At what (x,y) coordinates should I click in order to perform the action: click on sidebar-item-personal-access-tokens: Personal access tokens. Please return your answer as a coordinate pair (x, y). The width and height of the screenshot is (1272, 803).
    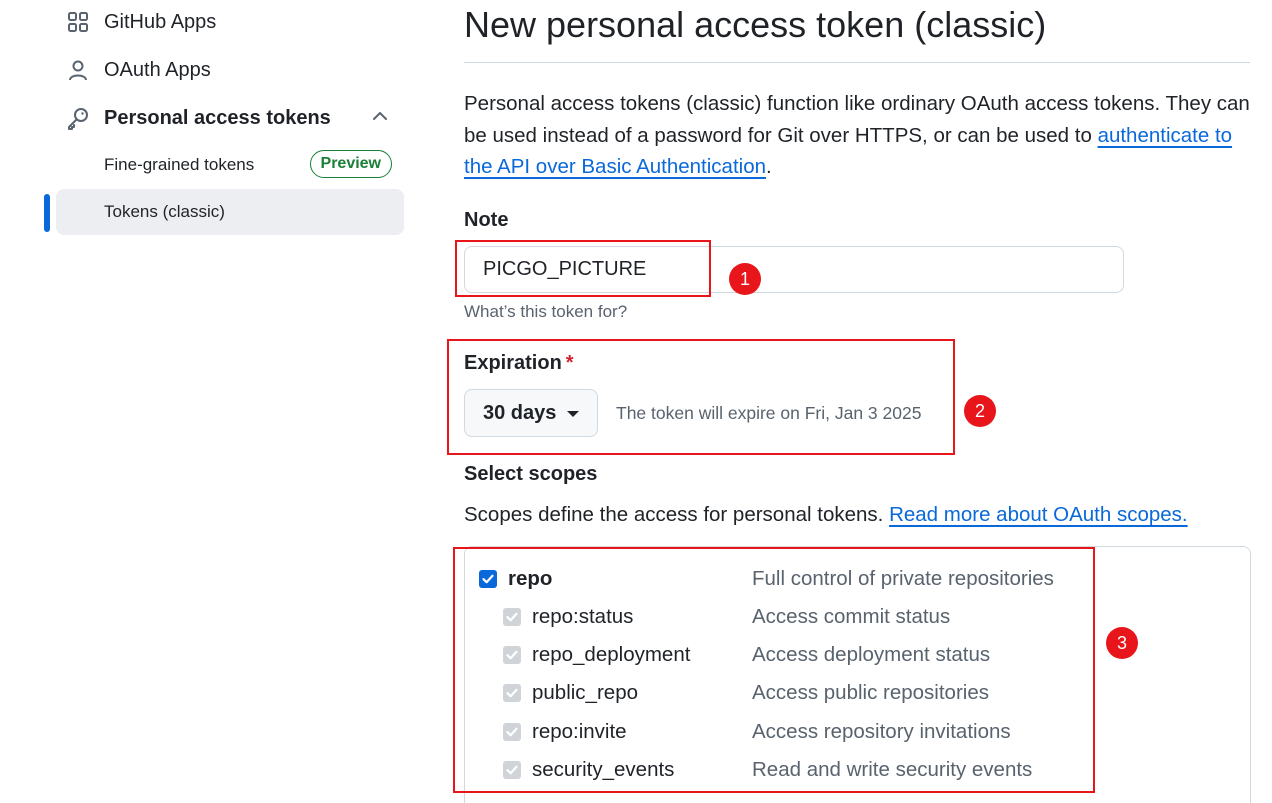
    Looking at the image, I should click on (230, 118).